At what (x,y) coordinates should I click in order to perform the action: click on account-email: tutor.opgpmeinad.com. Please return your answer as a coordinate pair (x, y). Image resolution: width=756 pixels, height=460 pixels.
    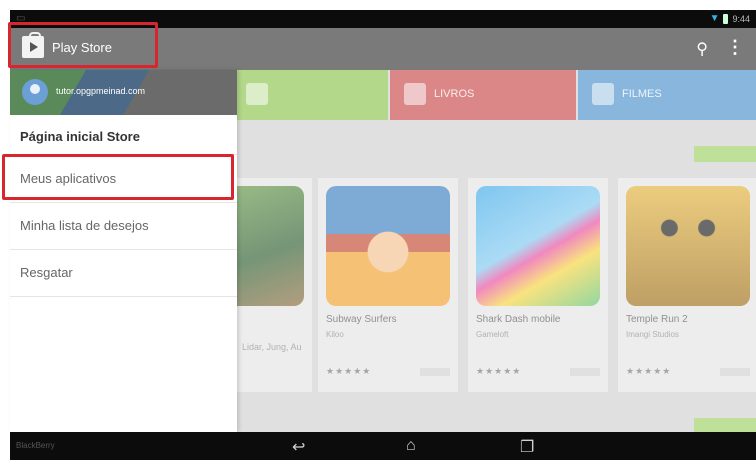
    Looking at the image, I should click on (101, 91).